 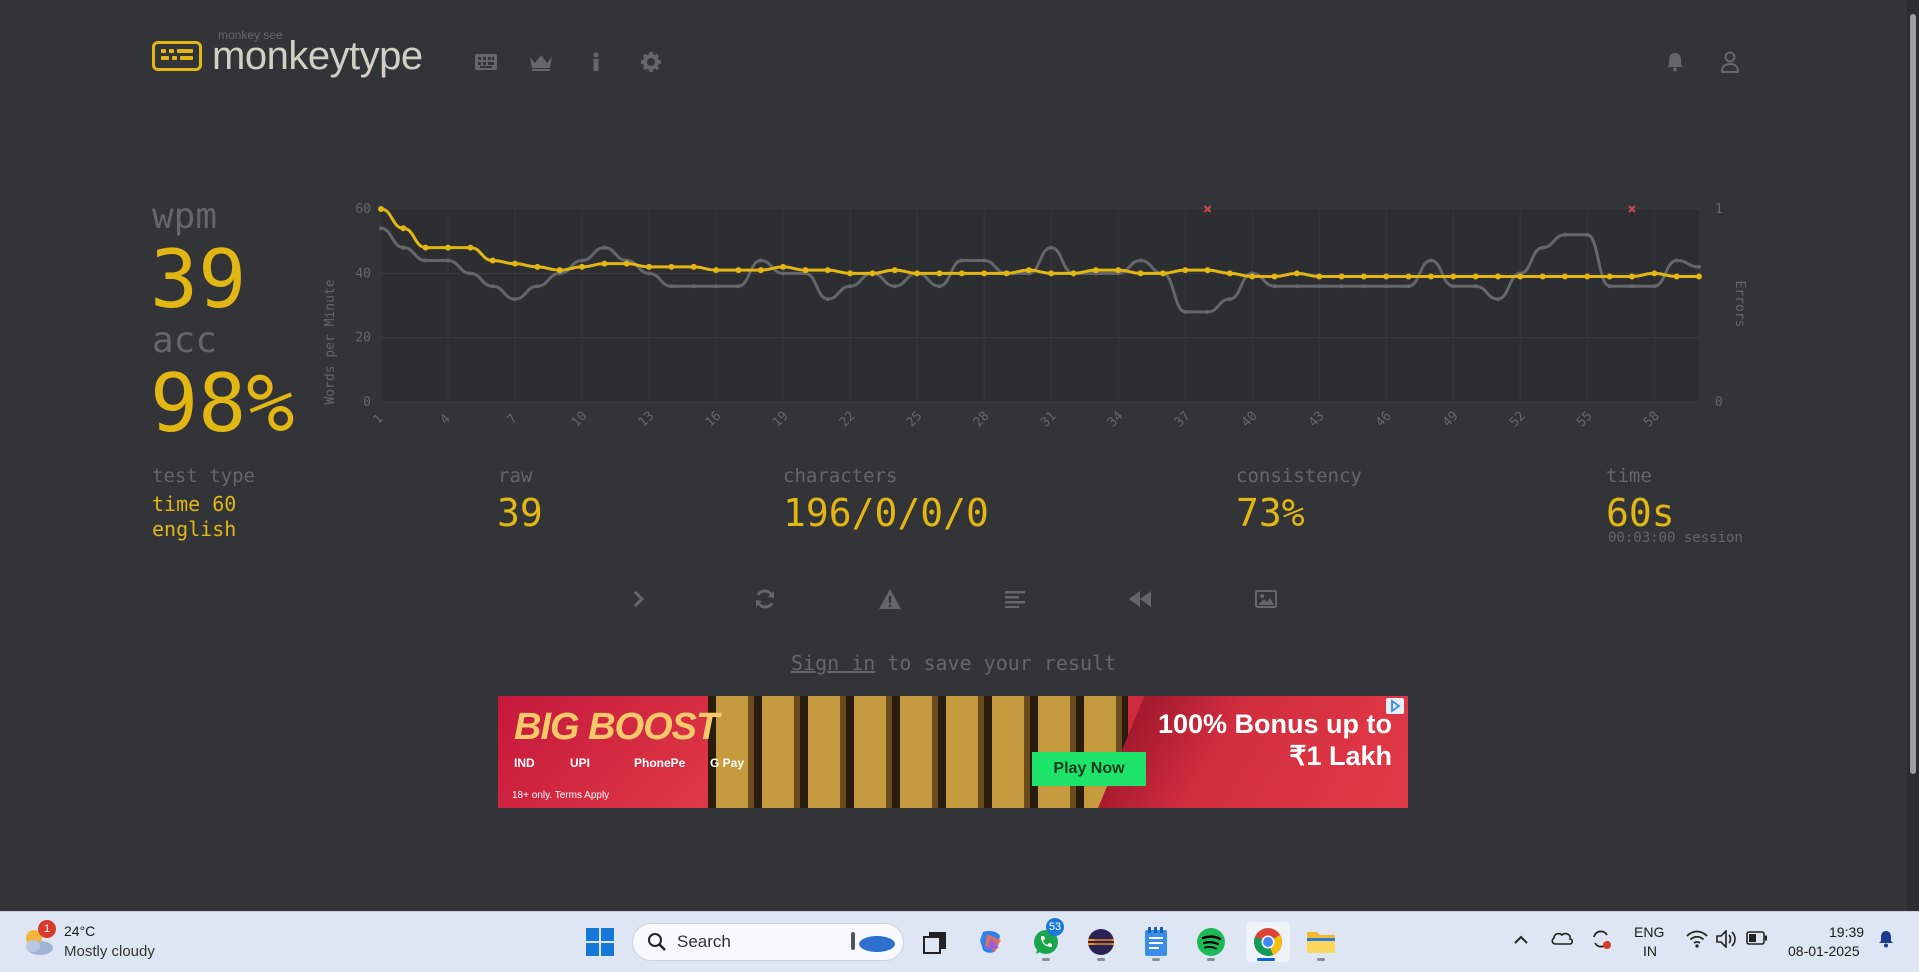 I want to click on account-user-icon, so click(x=1730, y=62).